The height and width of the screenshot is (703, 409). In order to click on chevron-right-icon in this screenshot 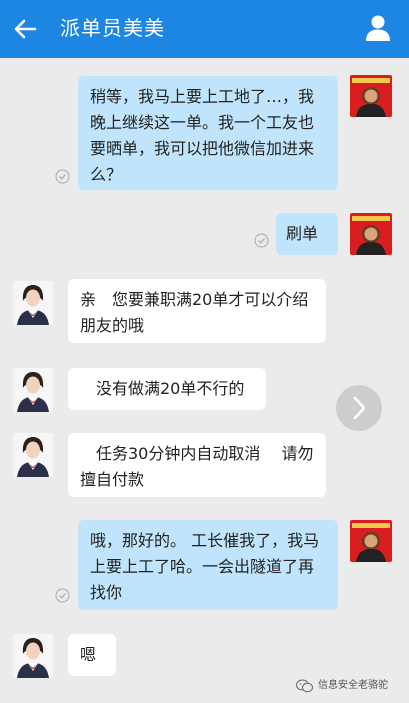, I will do `click(359, 408)`.